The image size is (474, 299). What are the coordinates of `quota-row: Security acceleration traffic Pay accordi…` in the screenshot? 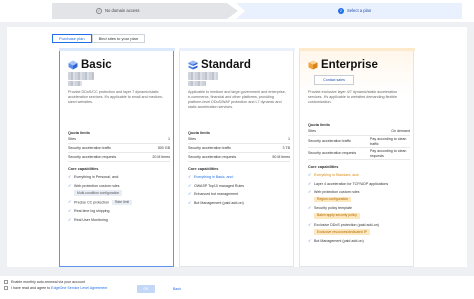 It's located at (359, 142).